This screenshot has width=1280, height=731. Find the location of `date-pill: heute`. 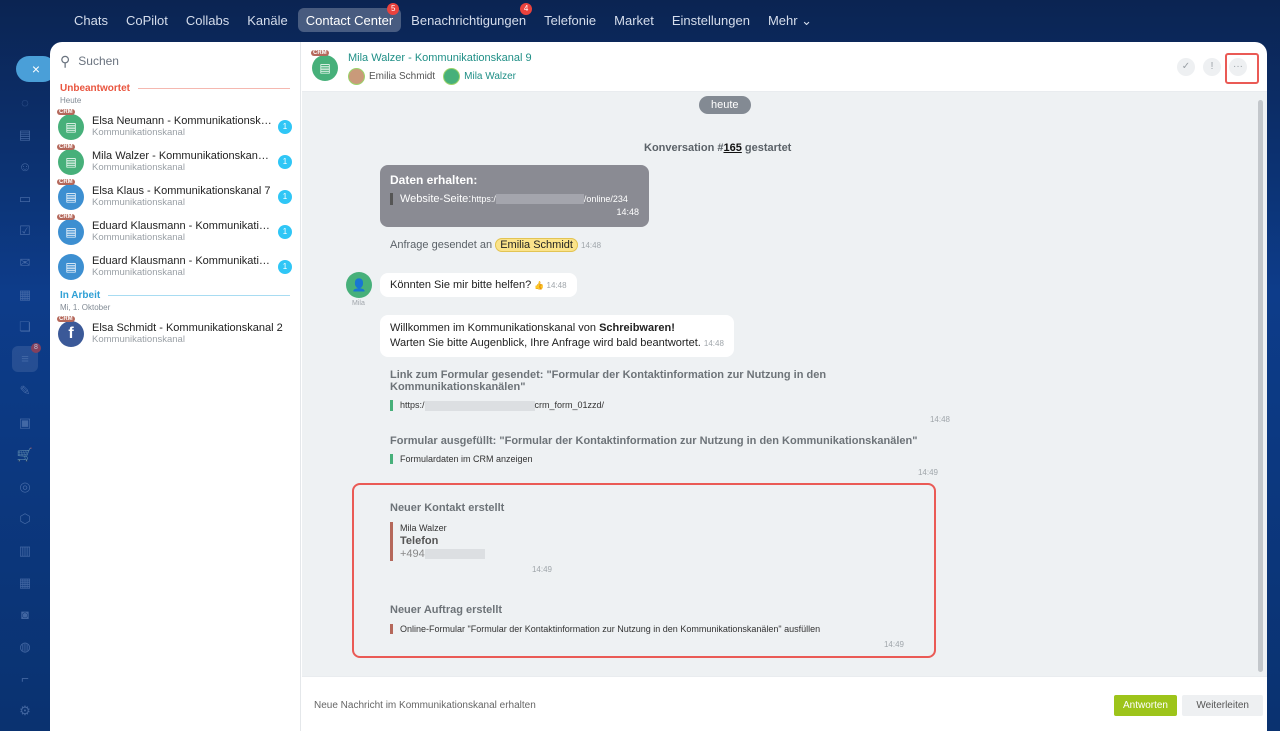

date-pill: heute is located at coordinates (725, 105).